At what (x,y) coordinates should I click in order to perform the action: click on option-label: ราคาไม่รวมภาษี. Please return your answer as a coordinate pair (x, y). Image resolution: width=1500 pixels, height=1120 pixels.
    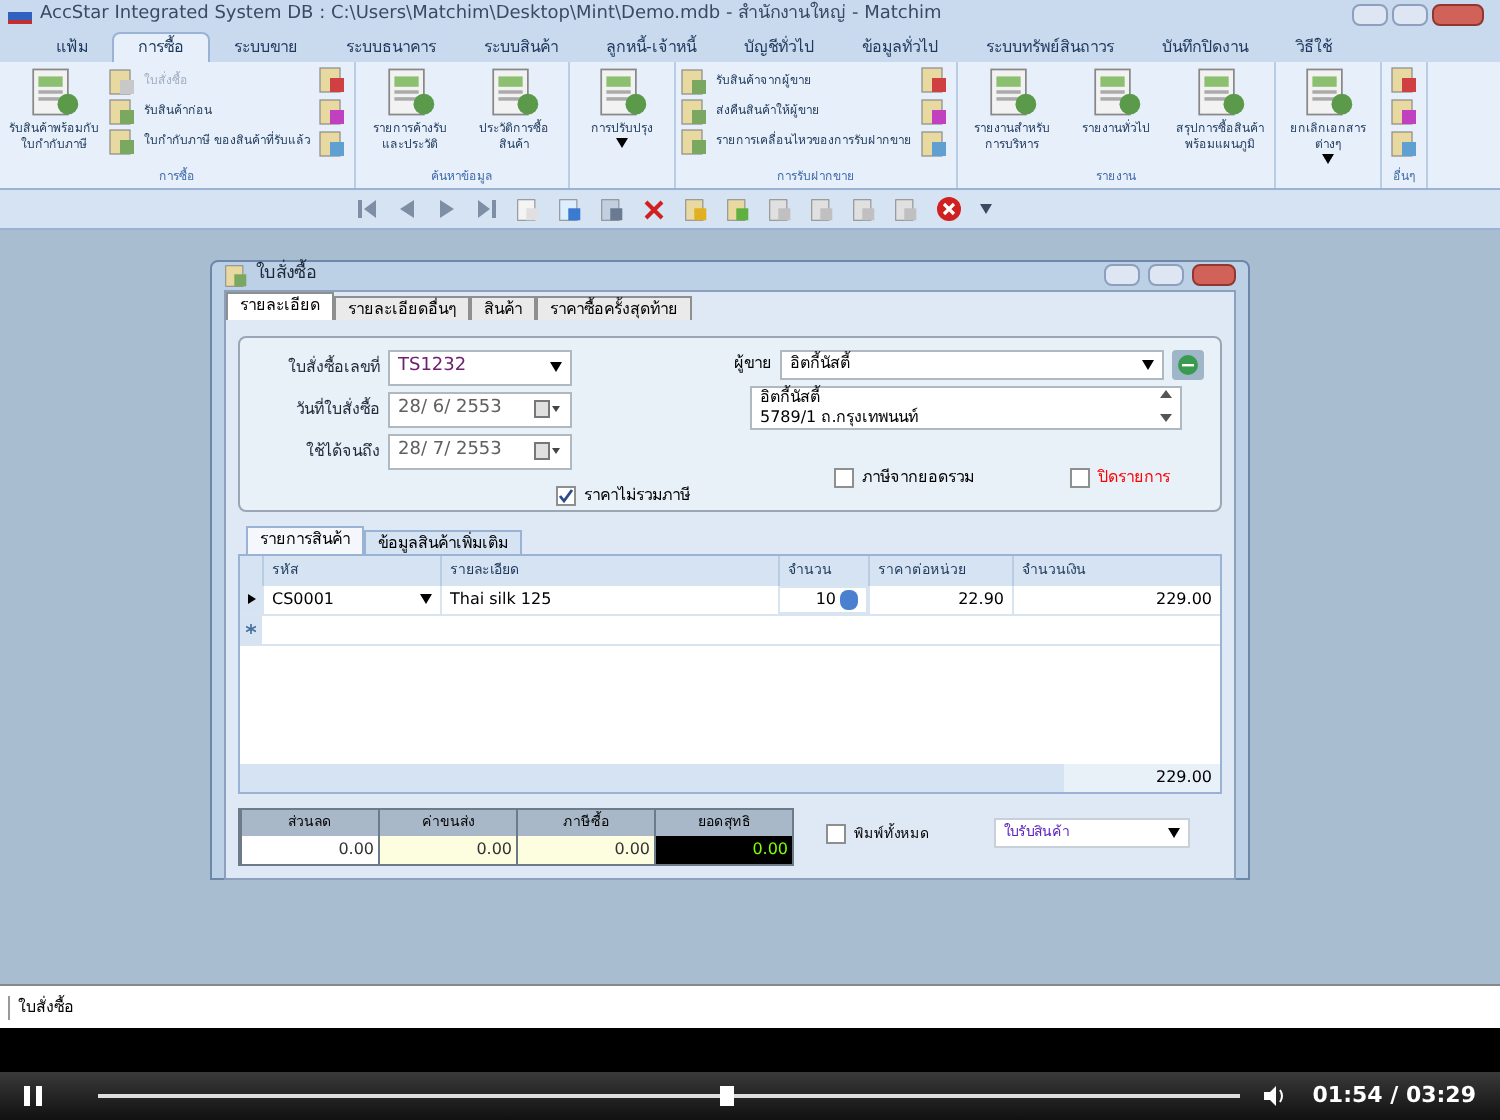
    Looking at the image, I should click on (637, 495).